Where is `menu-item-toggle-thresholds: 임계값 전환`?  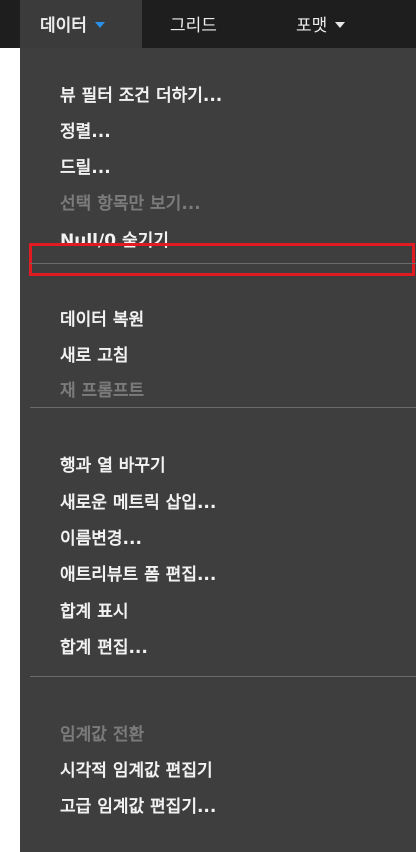
menu-item-toggle-thresholds: 임계값 전환 is located at coordinates (102, 735).